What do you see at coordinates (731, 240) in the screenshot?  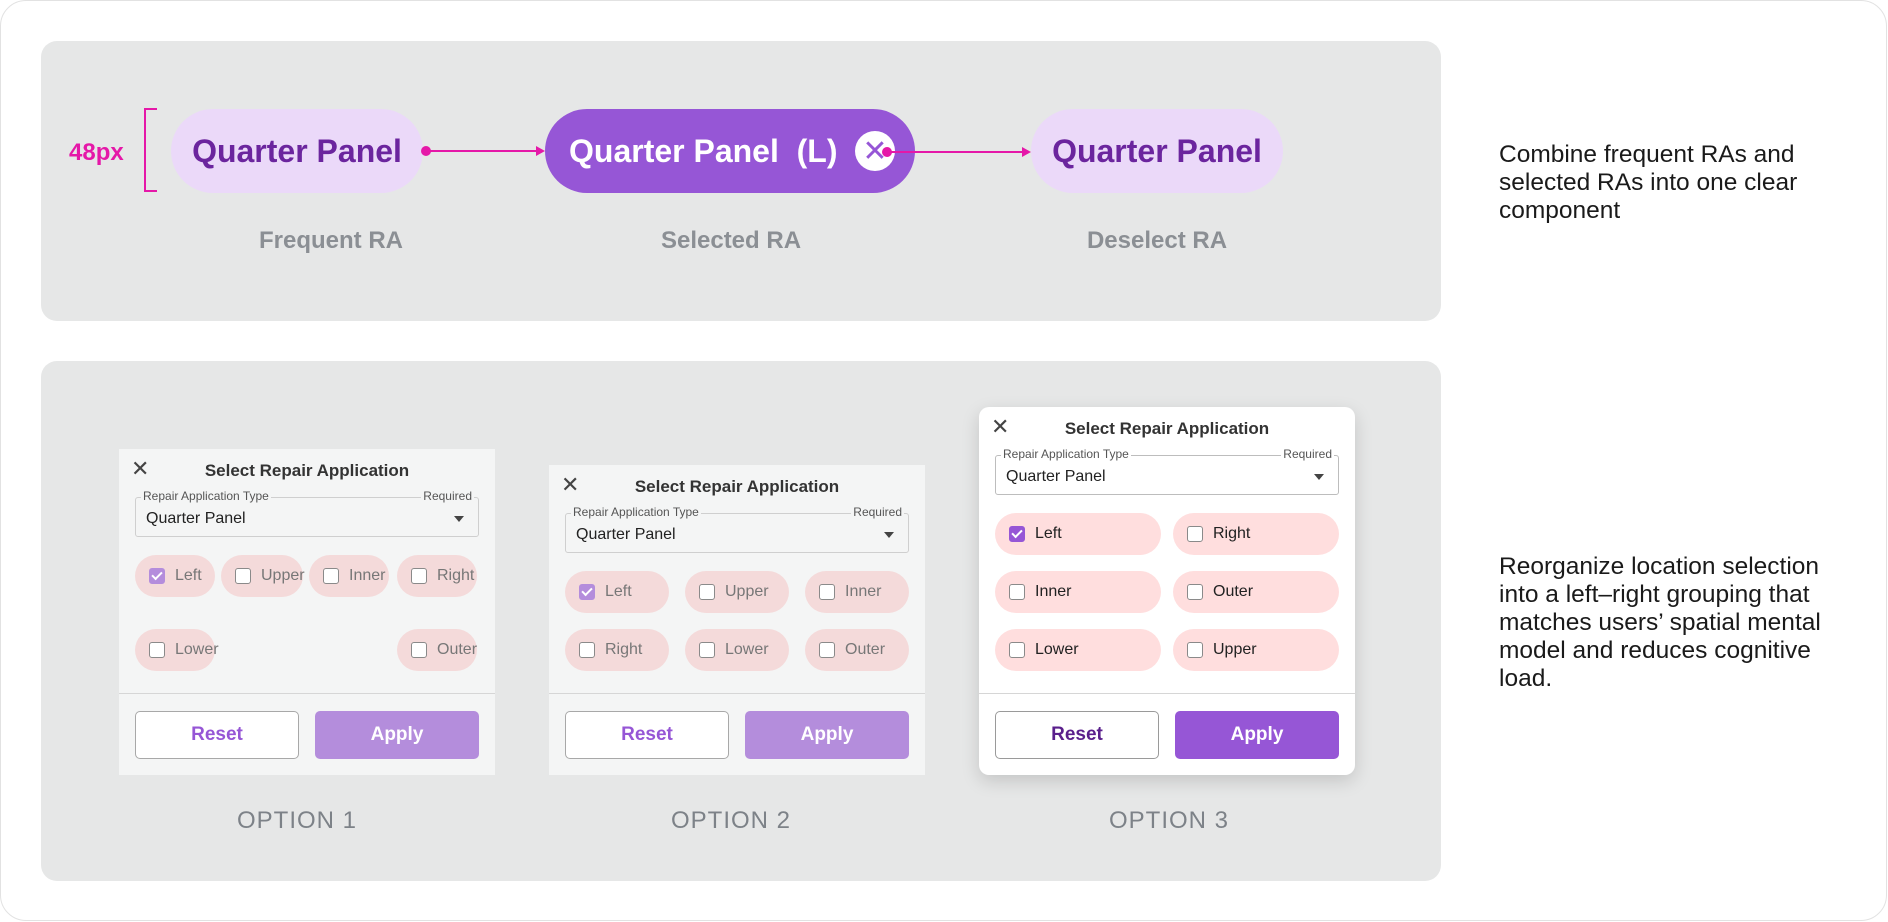 I see `selected-ra-caption: Selected RA` at bounding box center [731, 240].